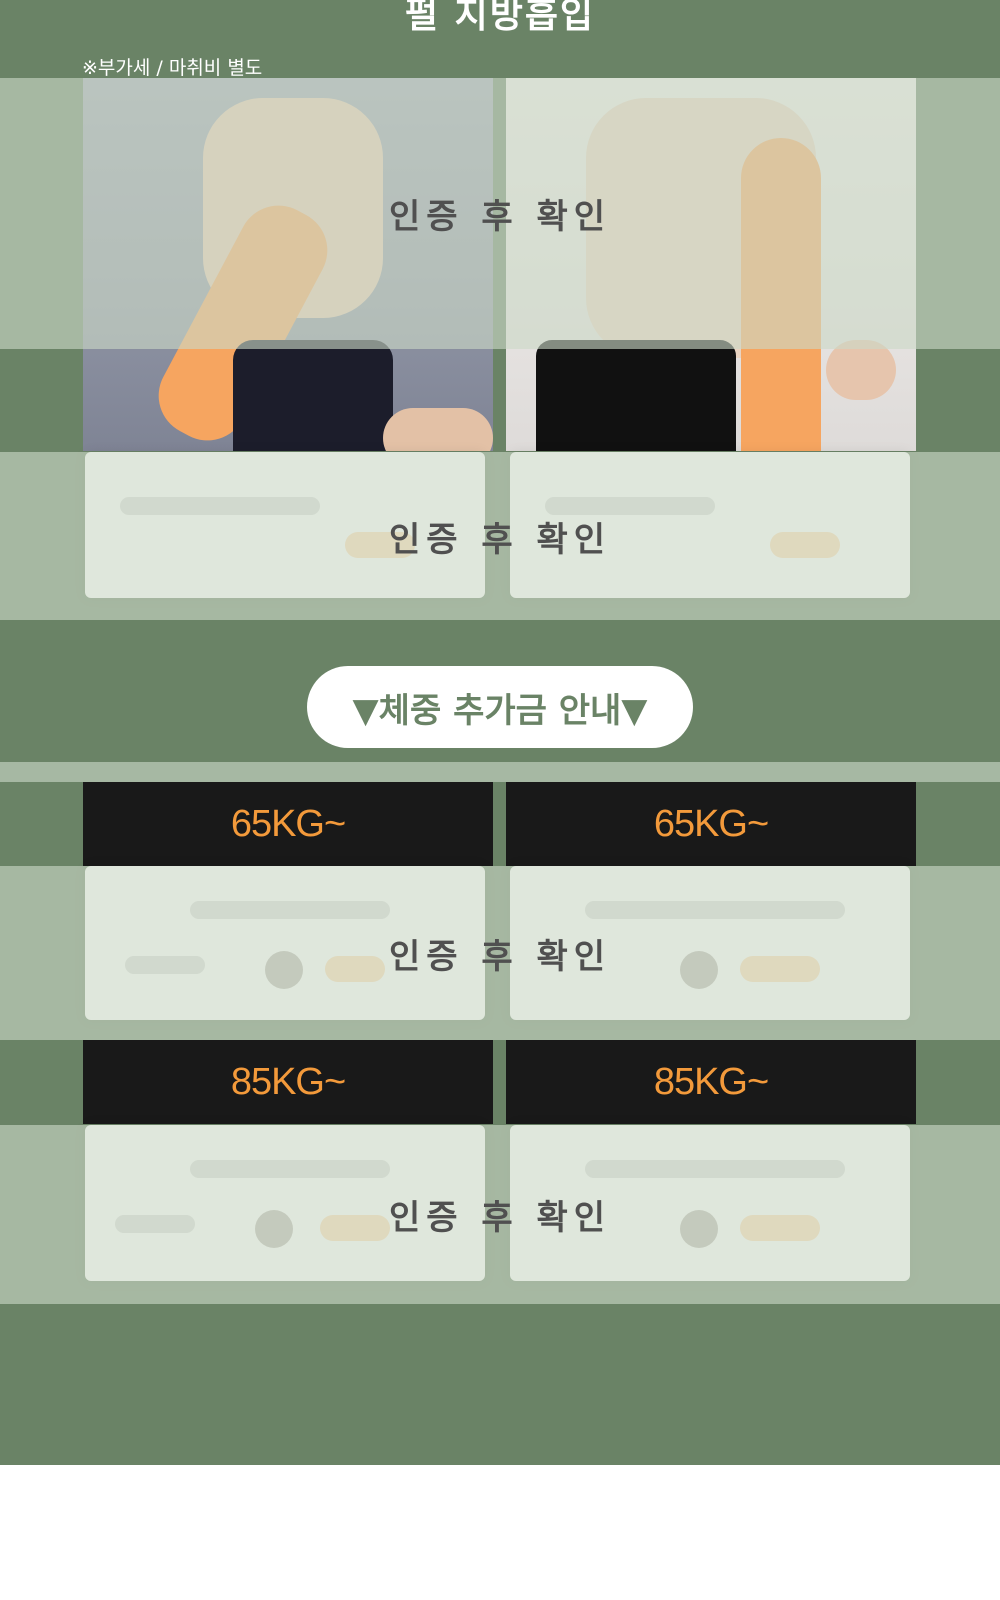  Describe the element at coordinates (500, 1532) in the screenshot. I see `page-footer-space` at that location.